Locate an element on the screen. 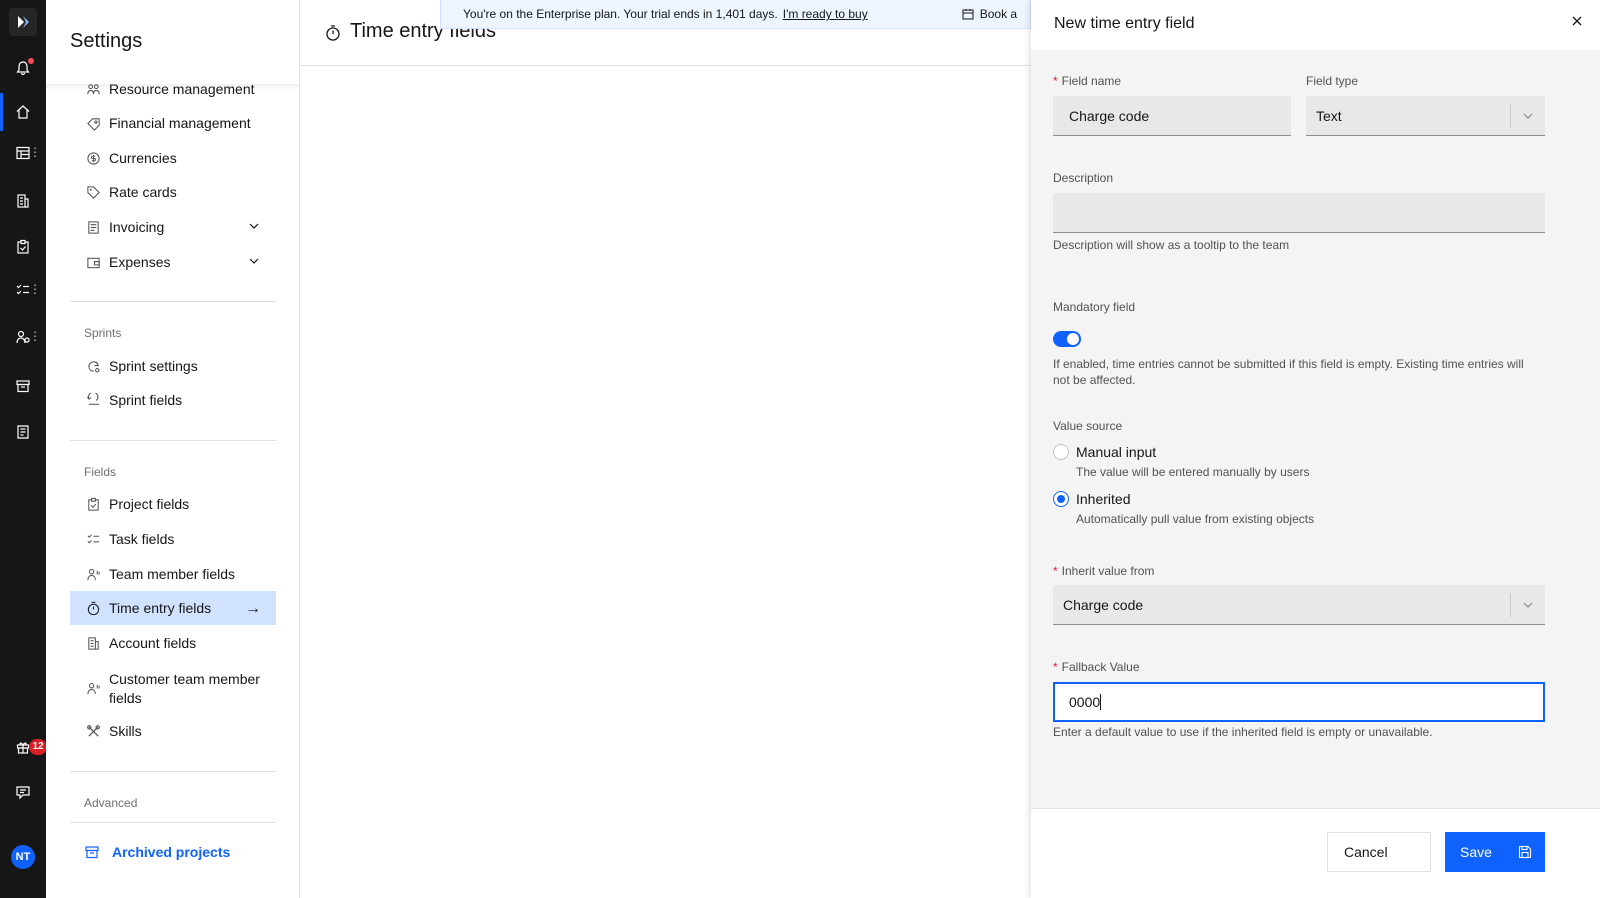  team-user-icon: ⋮ is located at coordinates (23, 337).